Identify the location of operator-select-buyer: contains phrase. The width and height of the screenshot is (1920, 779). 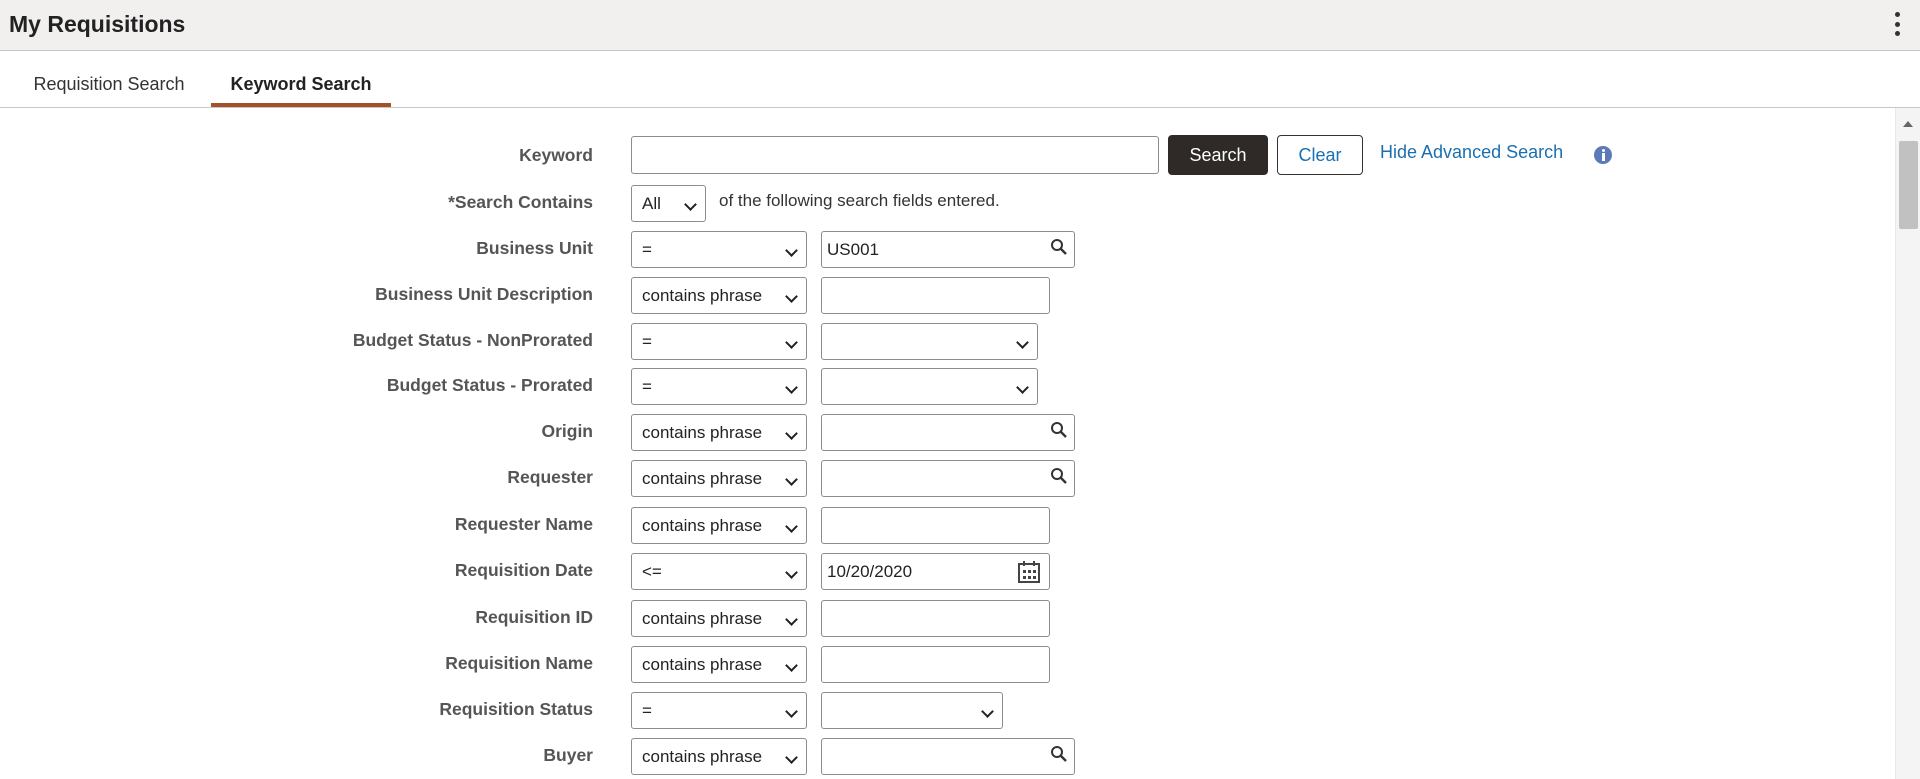
(719, 756).